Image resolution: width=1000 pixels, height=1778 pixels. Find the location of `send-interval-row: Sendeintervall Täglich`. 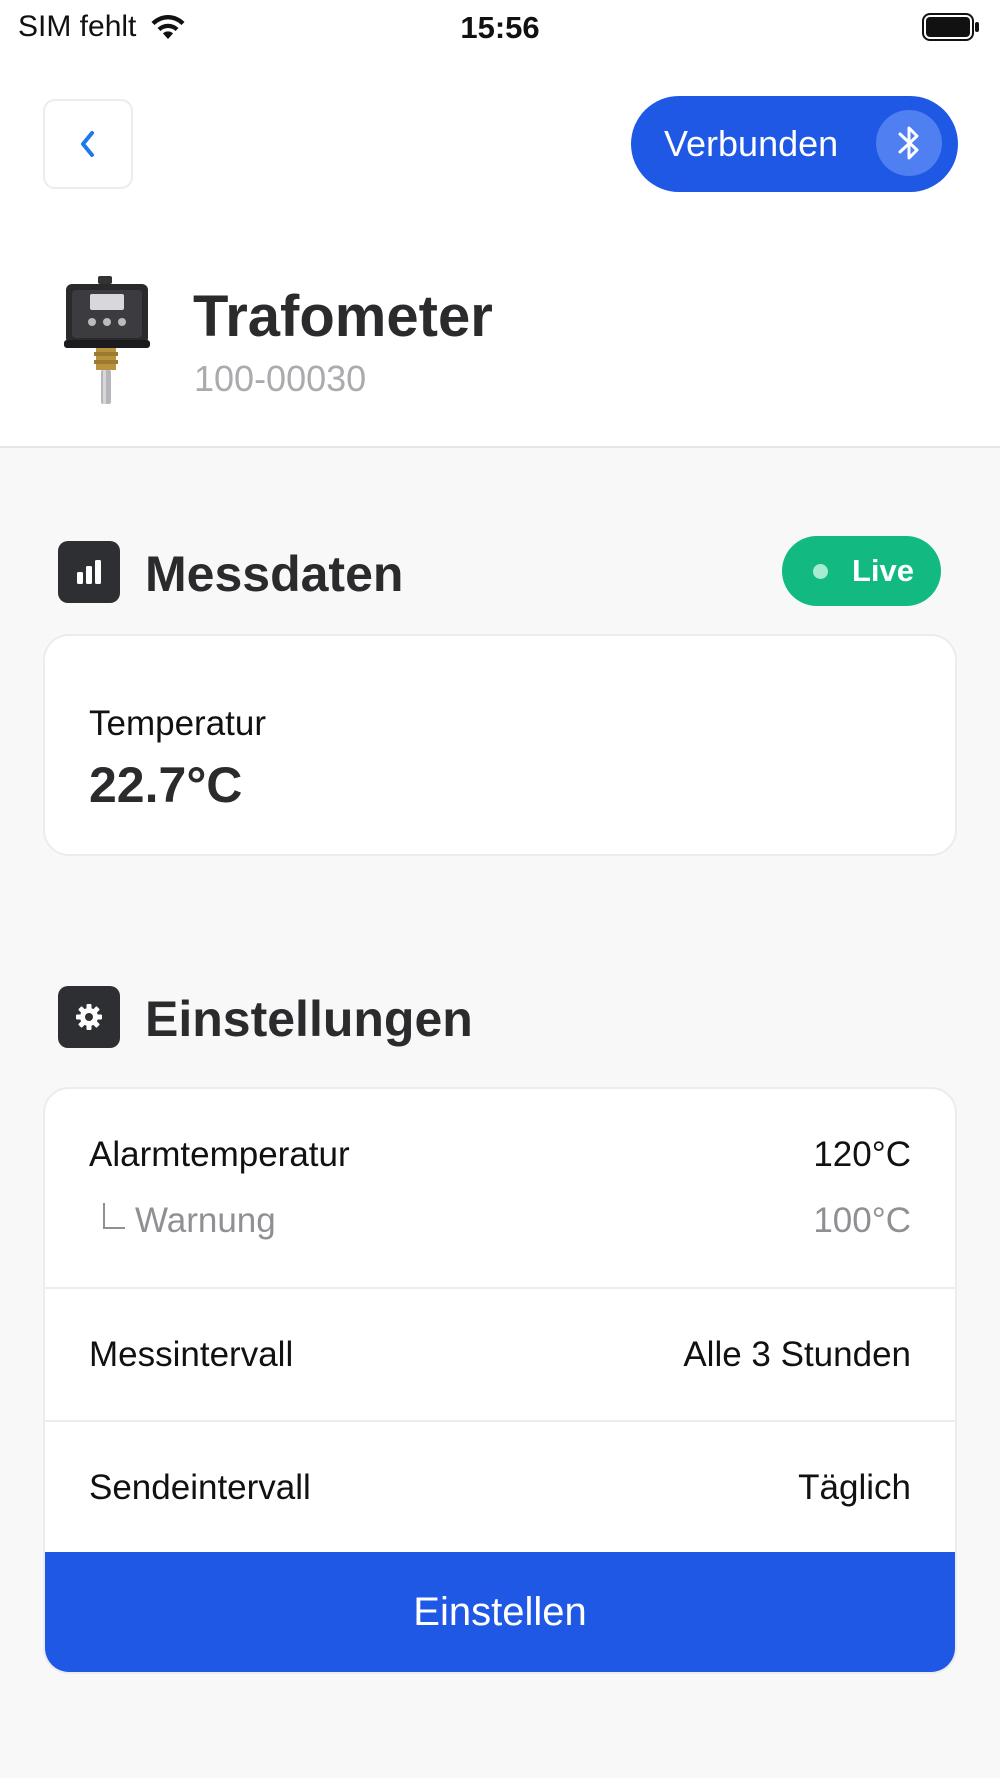

send-interval-row: Sendeintervall Täglich is located at coordinates (500, 1489).